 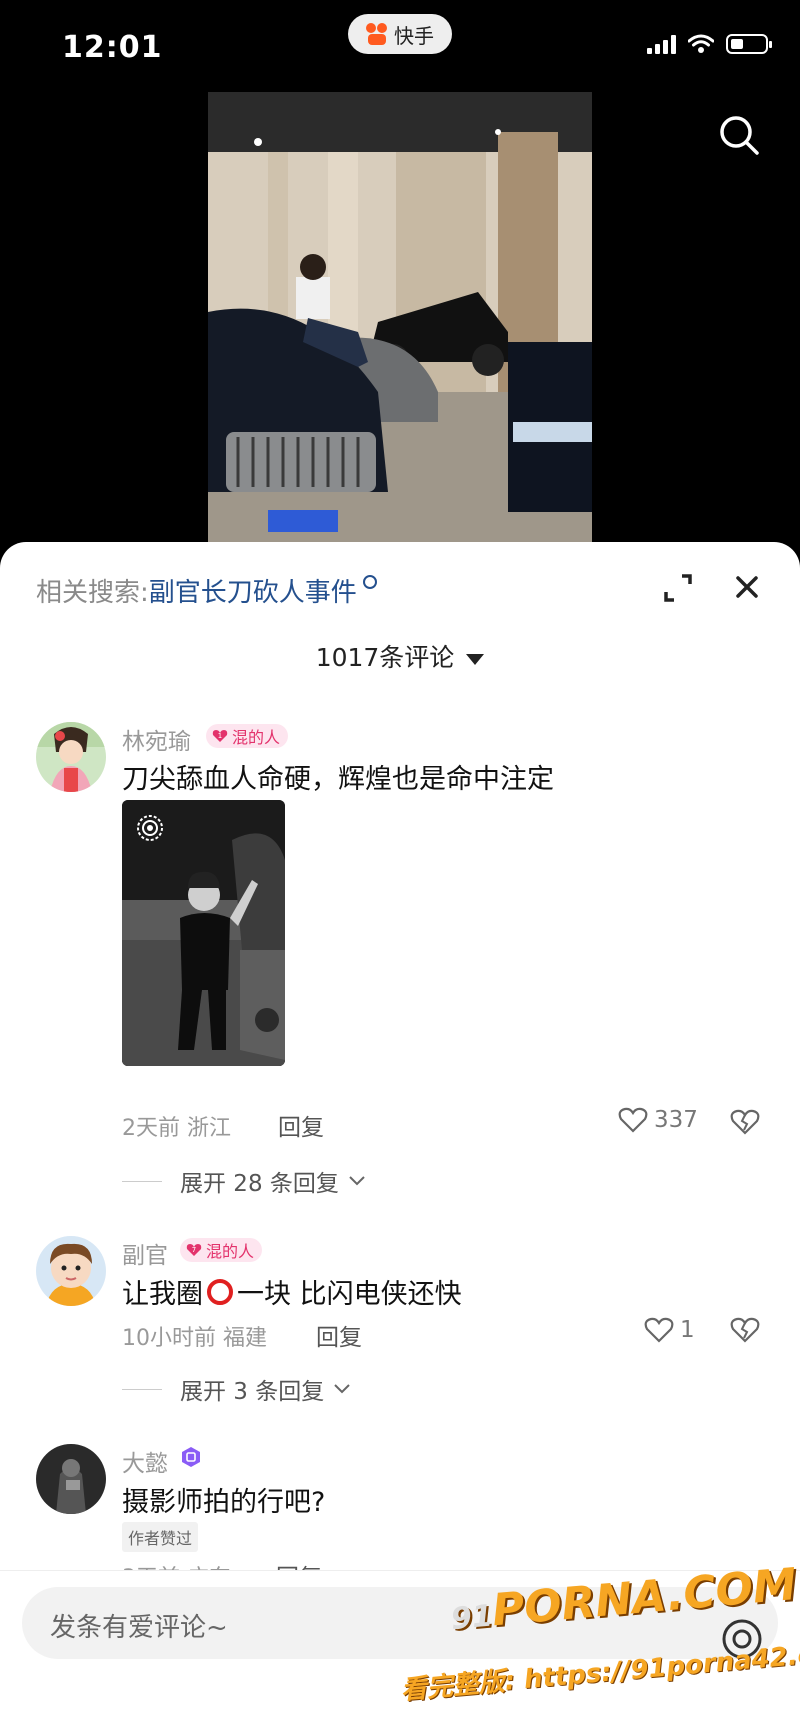 I want to click on fan-badge: 1 混的人, so click(x=247, y=736).